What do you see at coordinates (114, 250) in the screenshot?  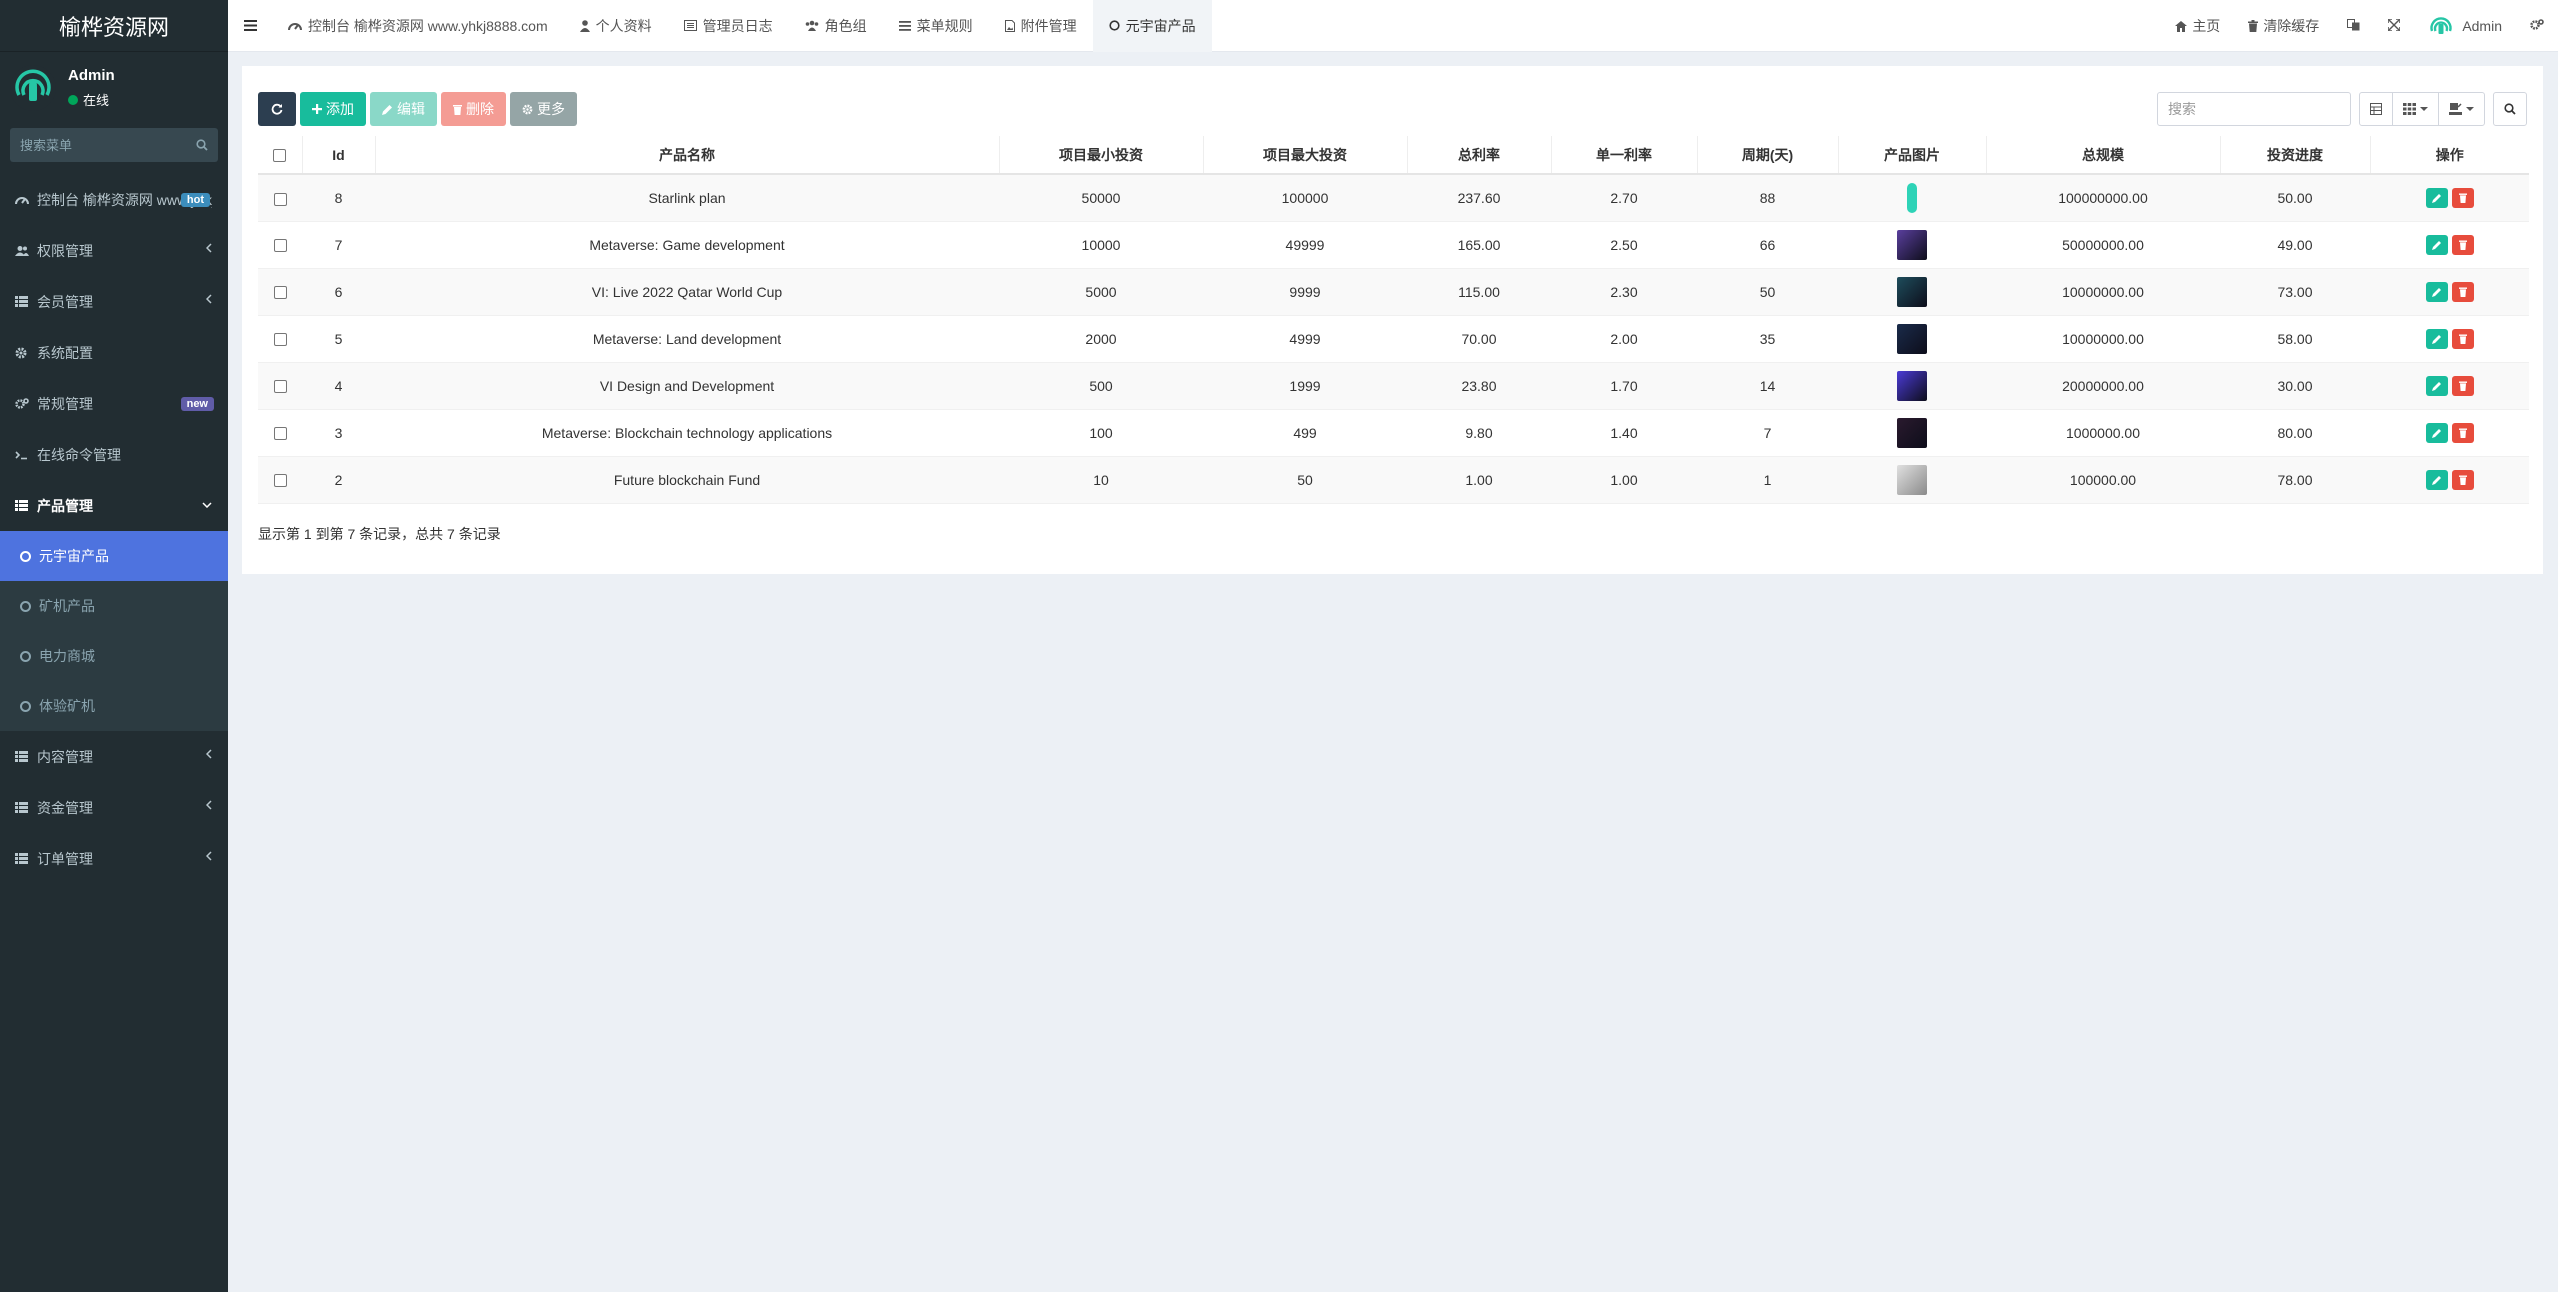 I see `sidebar-item-permissions: 权限管理` at bounding box center [114, 250].